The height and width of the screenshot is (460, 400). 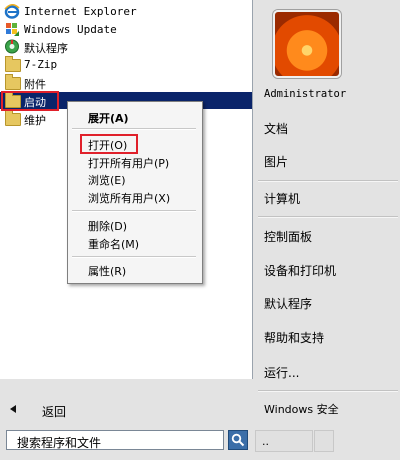 What do you see at coordinates (115, 440) in the screenshot?
I see `search-input: 搜索程序和文件` at bounding box center [115, 440].